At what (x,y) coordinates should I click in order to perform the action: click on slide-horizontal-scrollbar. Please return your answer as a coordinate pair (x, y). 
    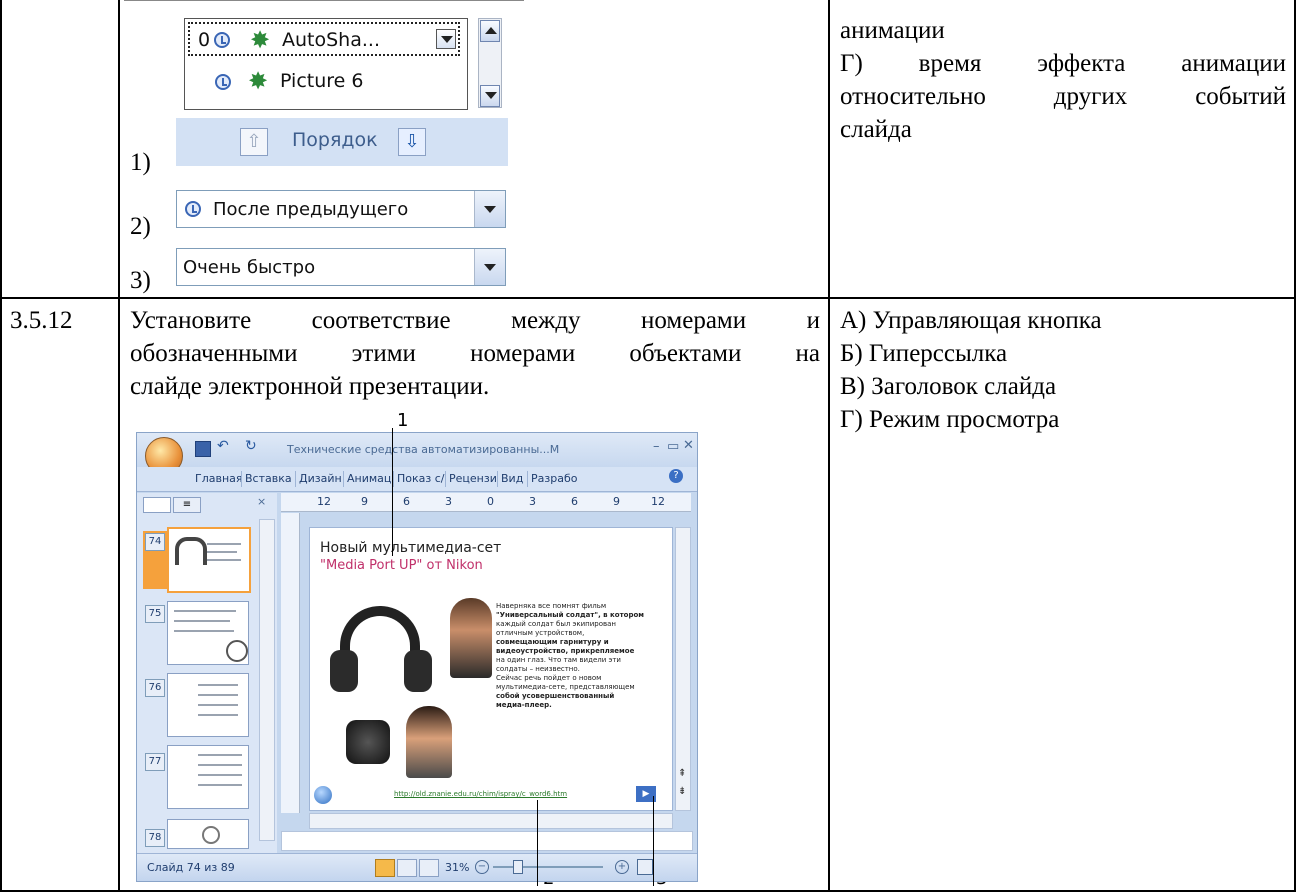
    Looking at the image, I should click on (491, 821).